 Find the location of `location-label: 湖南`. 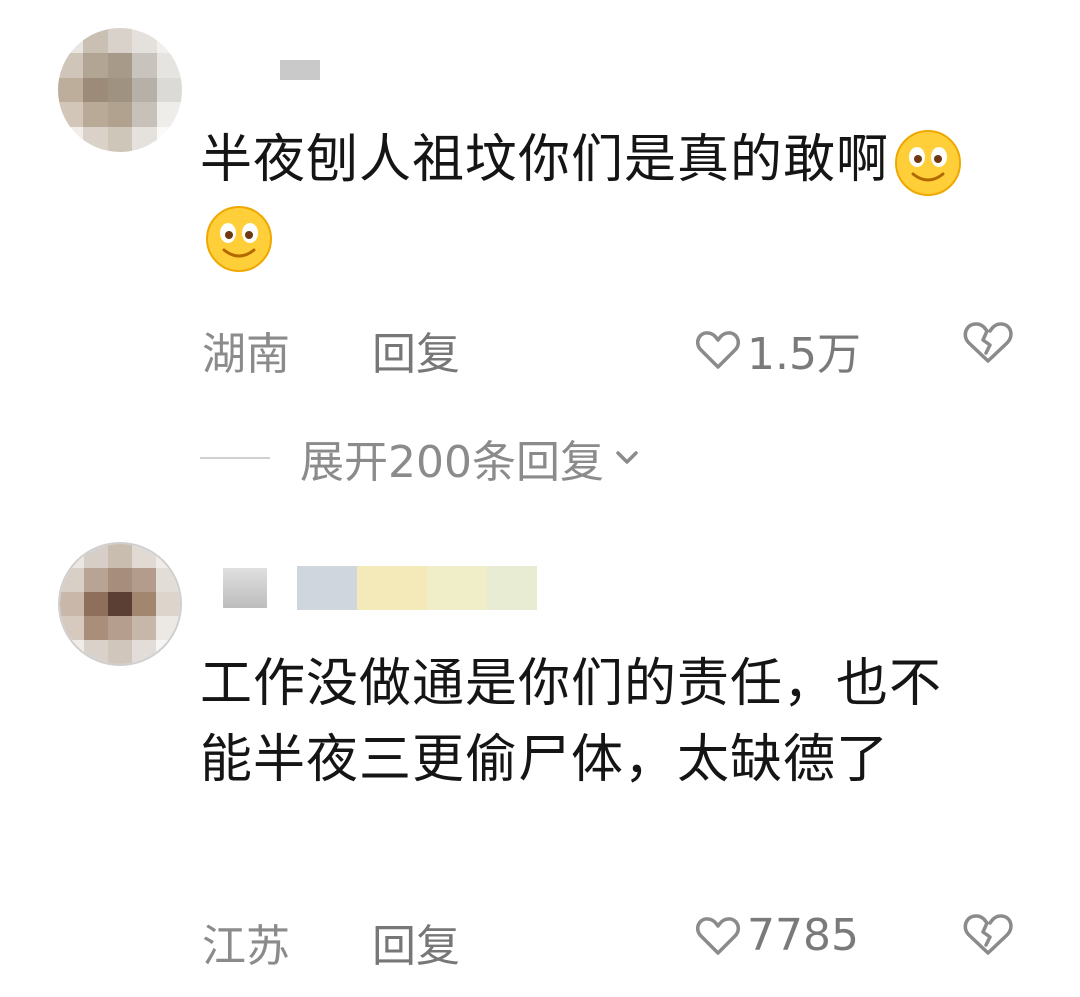

location-label: 湖南 is located at coordinates (246, 354).